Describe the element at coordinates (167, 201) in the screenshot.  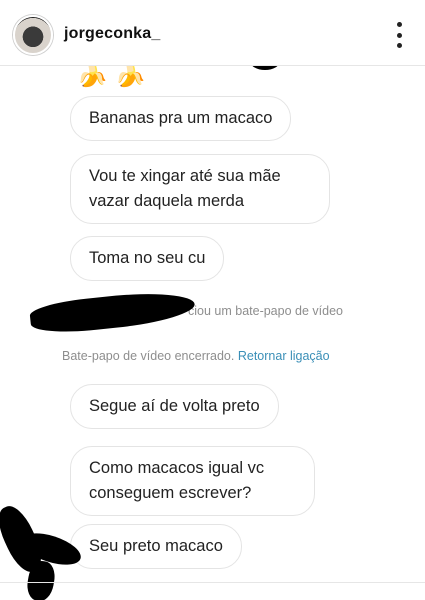
I see `message-text: vazar daquela merda` at that location.